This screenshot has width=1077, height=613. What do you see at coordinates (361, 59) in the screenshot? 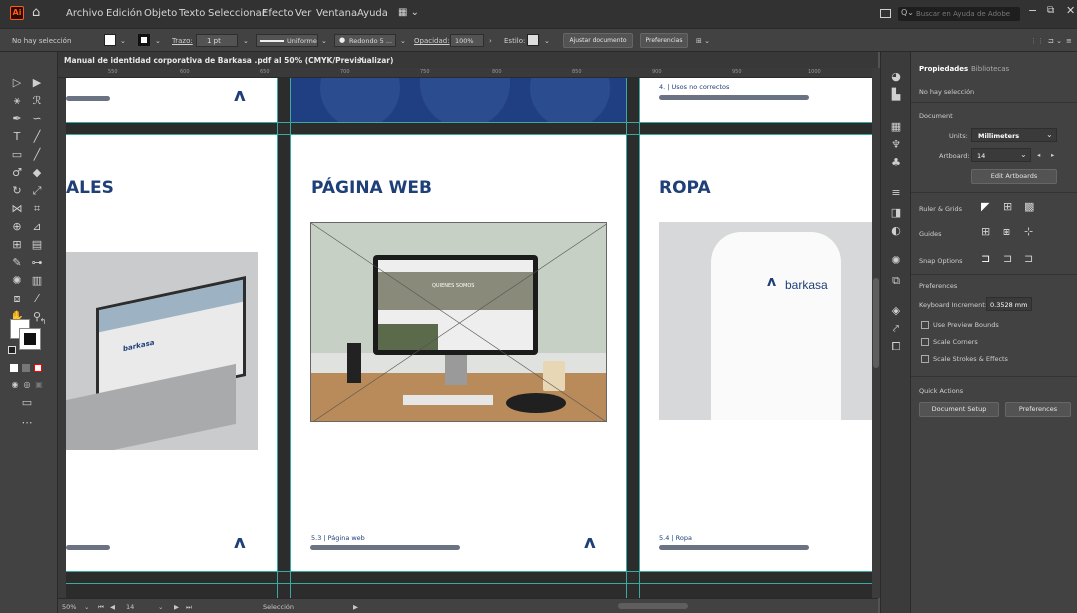
I see `document-tab-close-icon: ✕` at bounding box center [361, 59].